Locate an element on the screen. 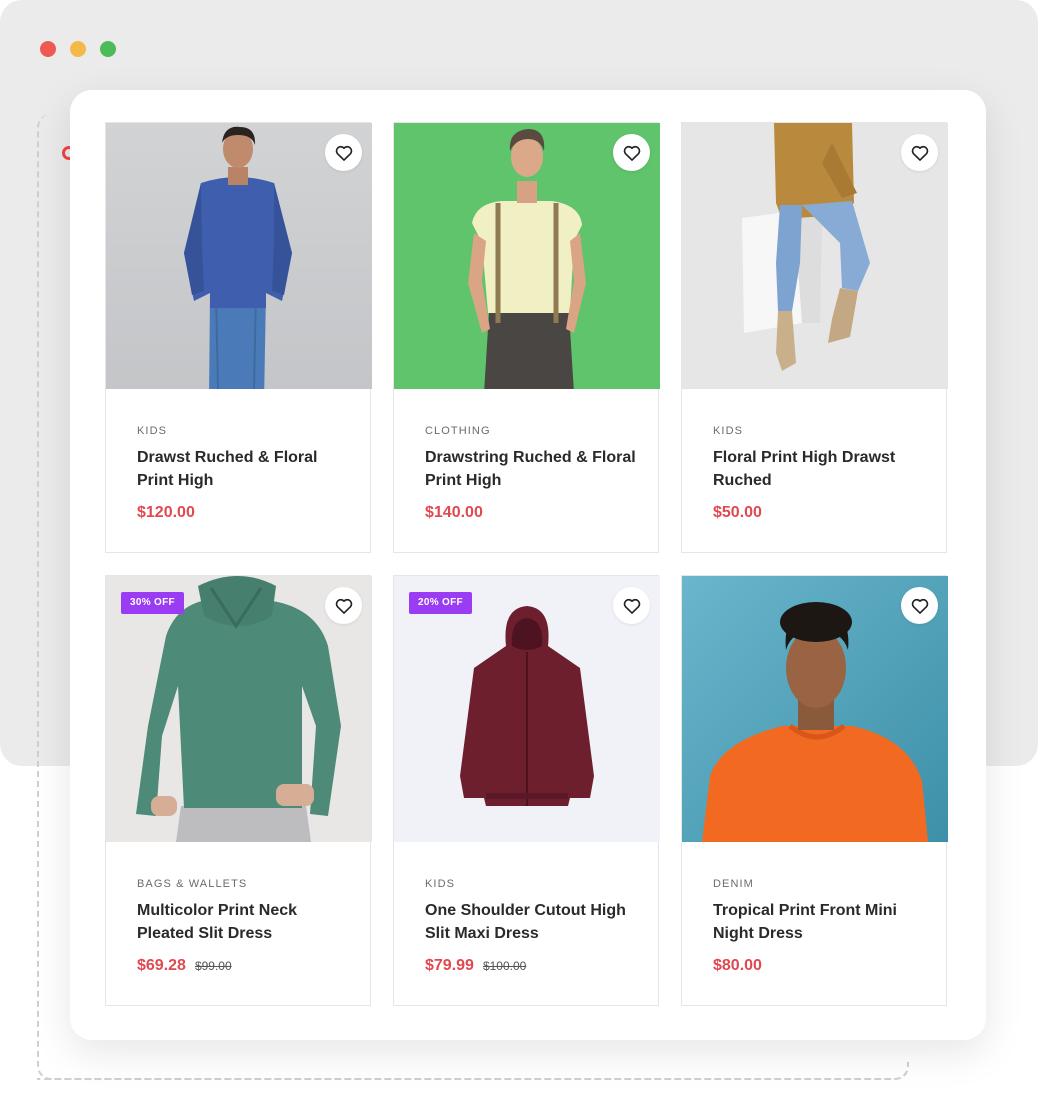 This screenshot has width=1038, height=1100. decorative-dashed-frame-bottom is located at coordinates (473, 1071).